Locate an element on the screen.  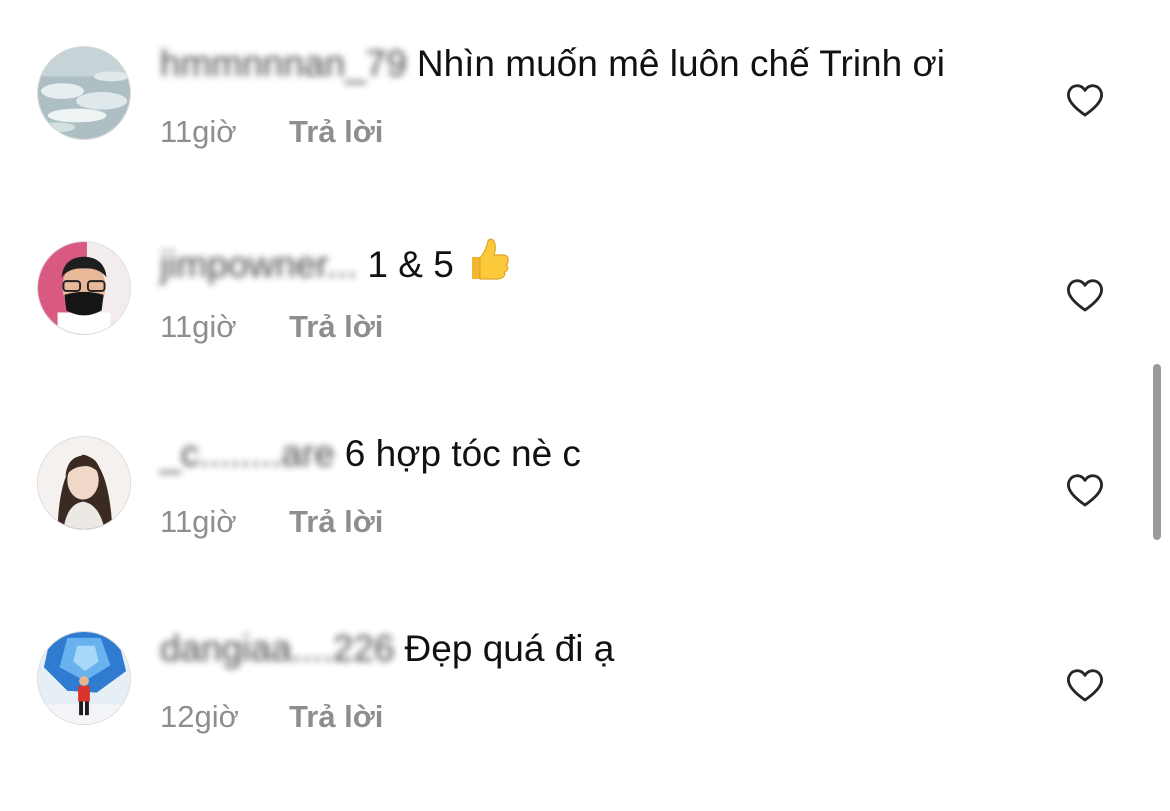
sea-foam-avatar is located at coordinates (84, 93).